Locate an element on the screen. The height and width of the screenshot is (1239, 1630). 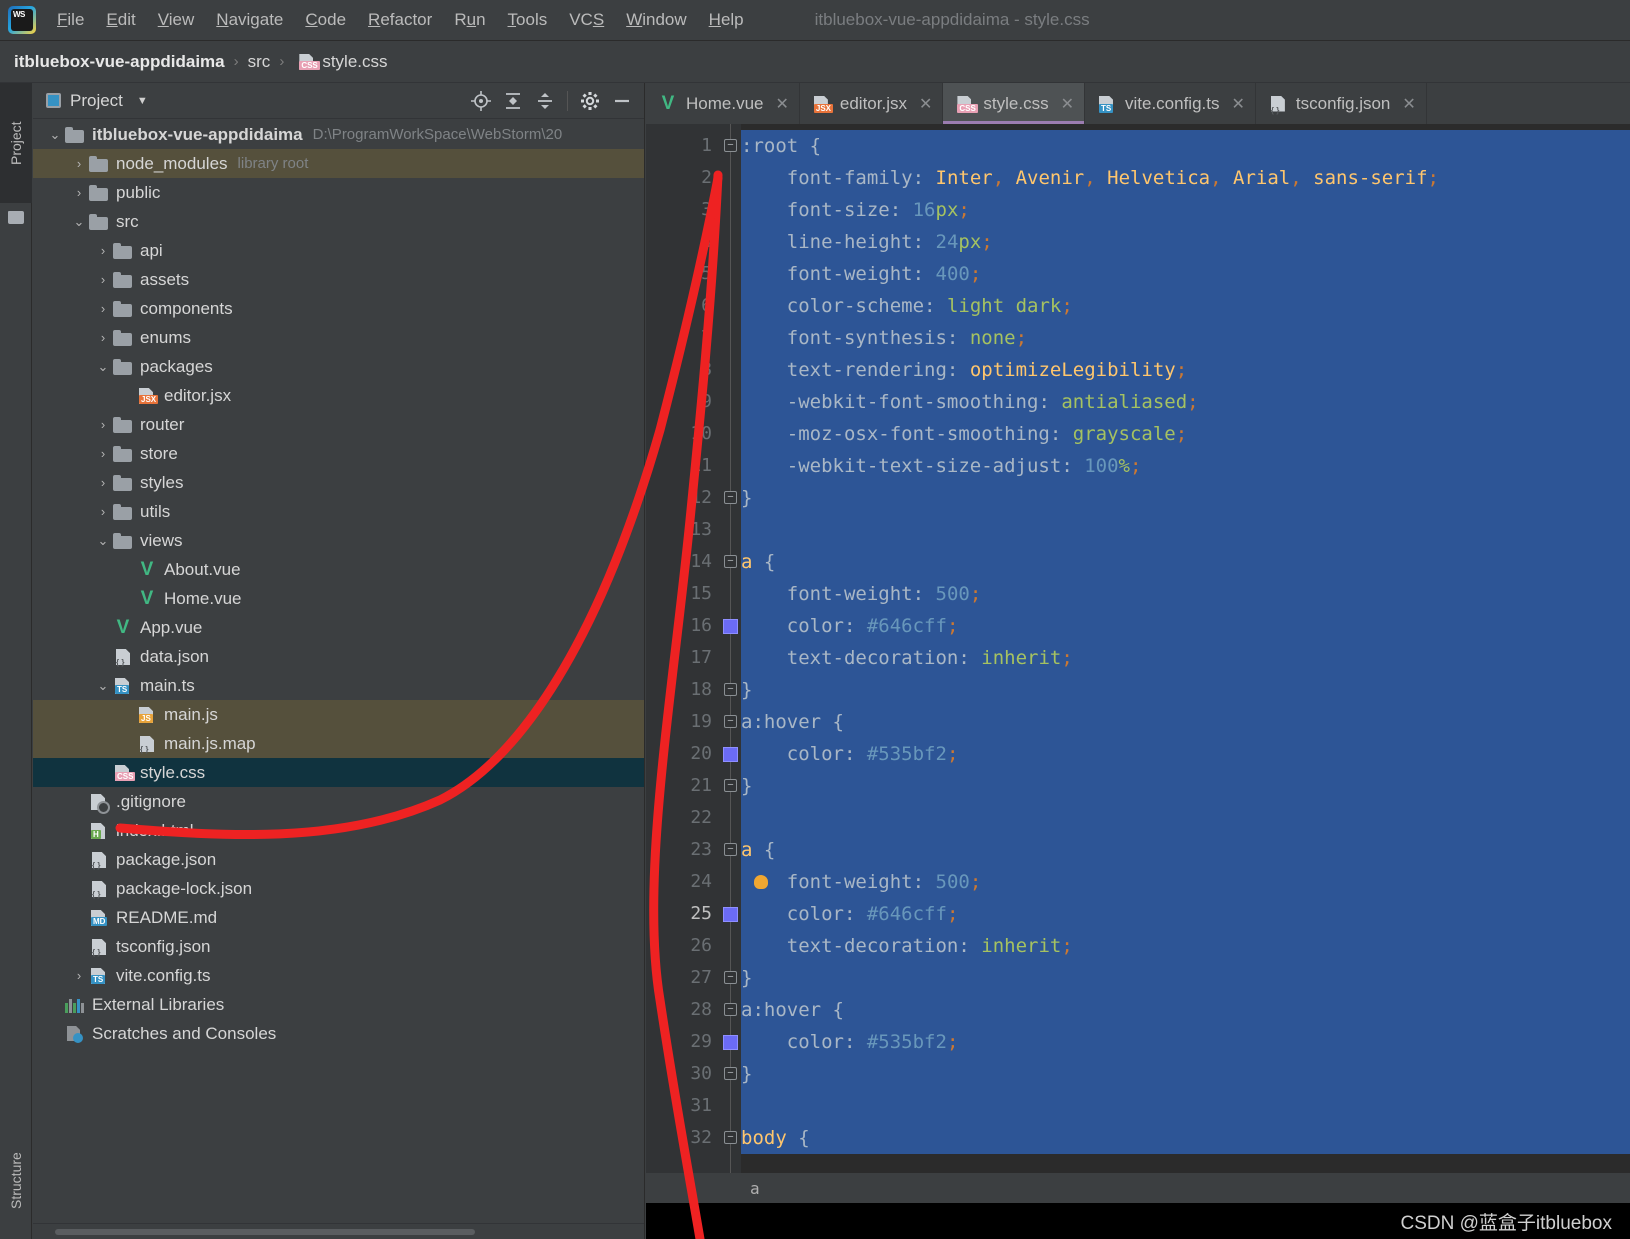
code-line: text-rendering: optimizeLegibility; is located at coordinates (1185, 370).